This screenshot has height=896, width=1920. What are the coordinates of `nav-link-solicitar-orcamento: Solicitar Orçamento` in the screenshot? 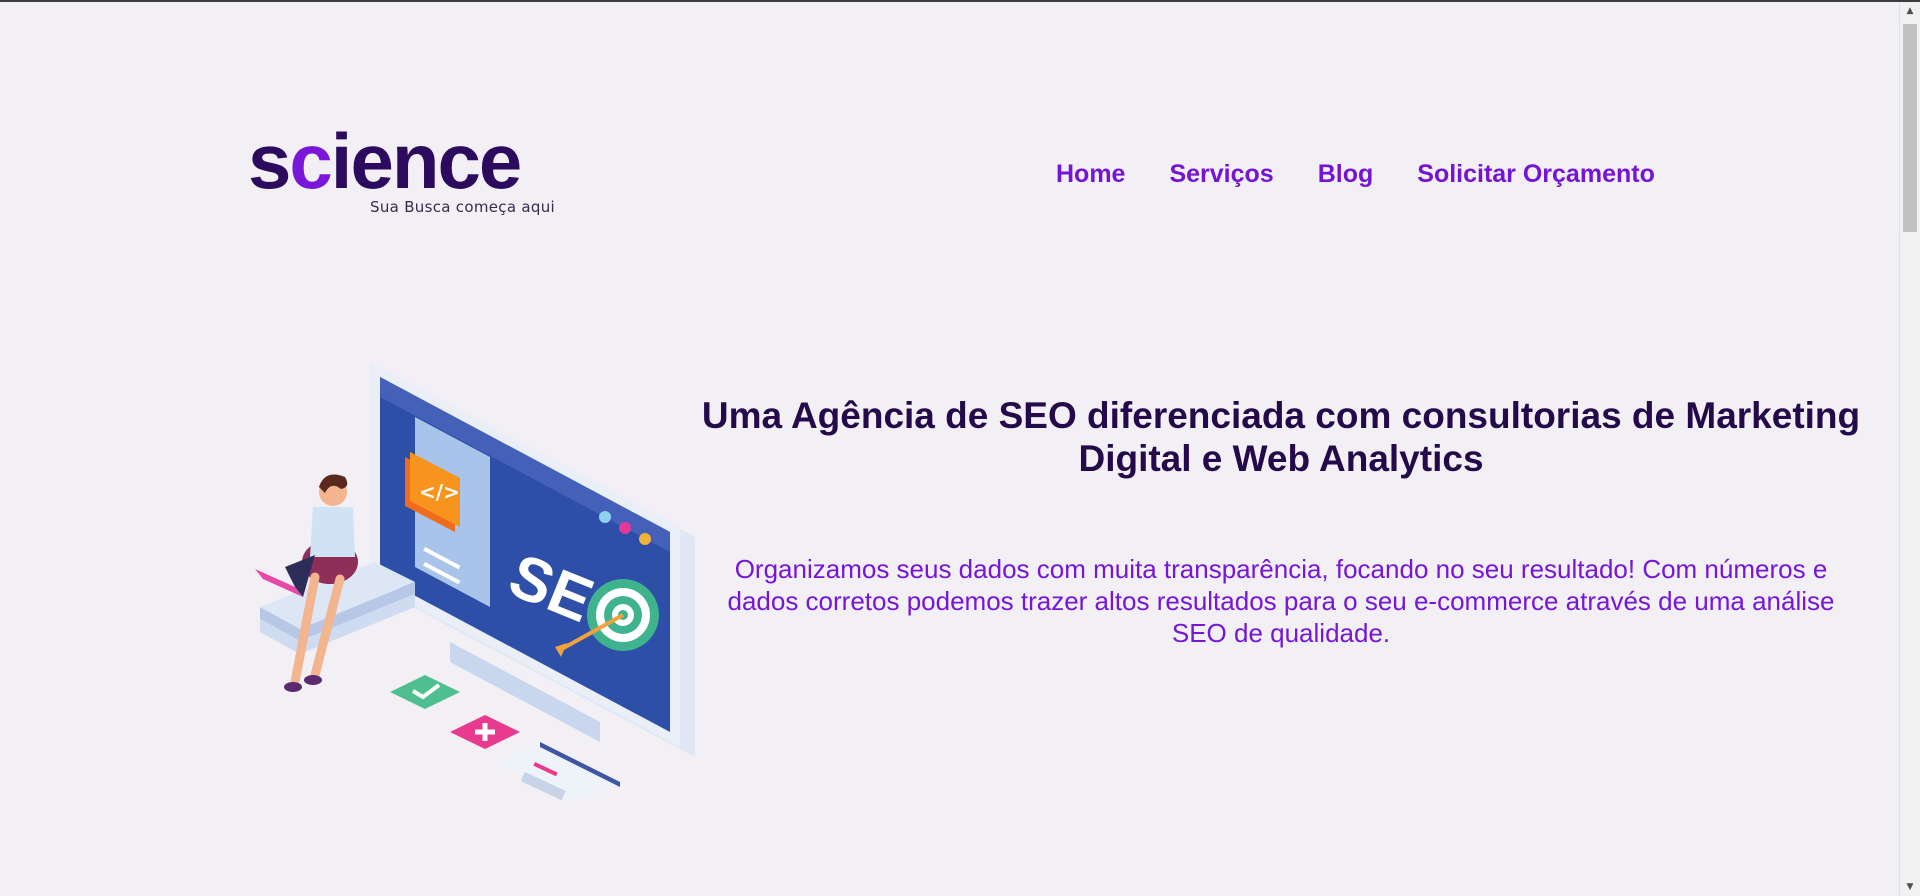 It's located at (1536, 174).